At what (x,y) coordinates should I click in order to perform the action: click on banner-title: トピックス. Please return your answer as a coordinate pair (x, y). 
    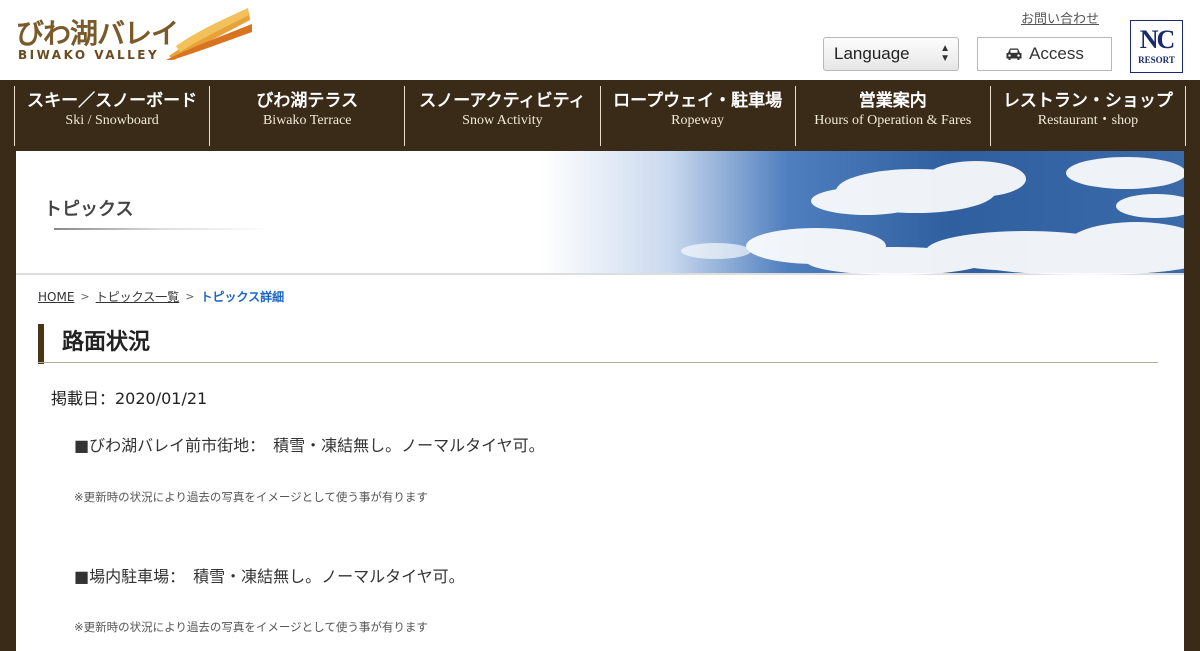
    Looking at the image, I should click on (89, 209).